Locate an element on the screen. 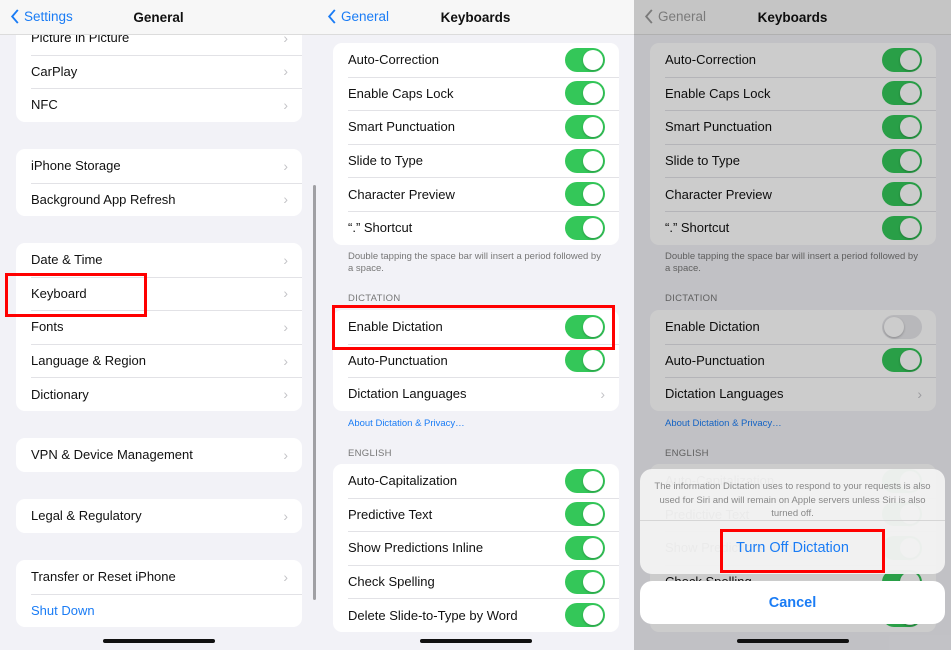  row-transfer-or-reset-iphone: Transfer or Reset iPhone › is located at coordinates (159, 577).